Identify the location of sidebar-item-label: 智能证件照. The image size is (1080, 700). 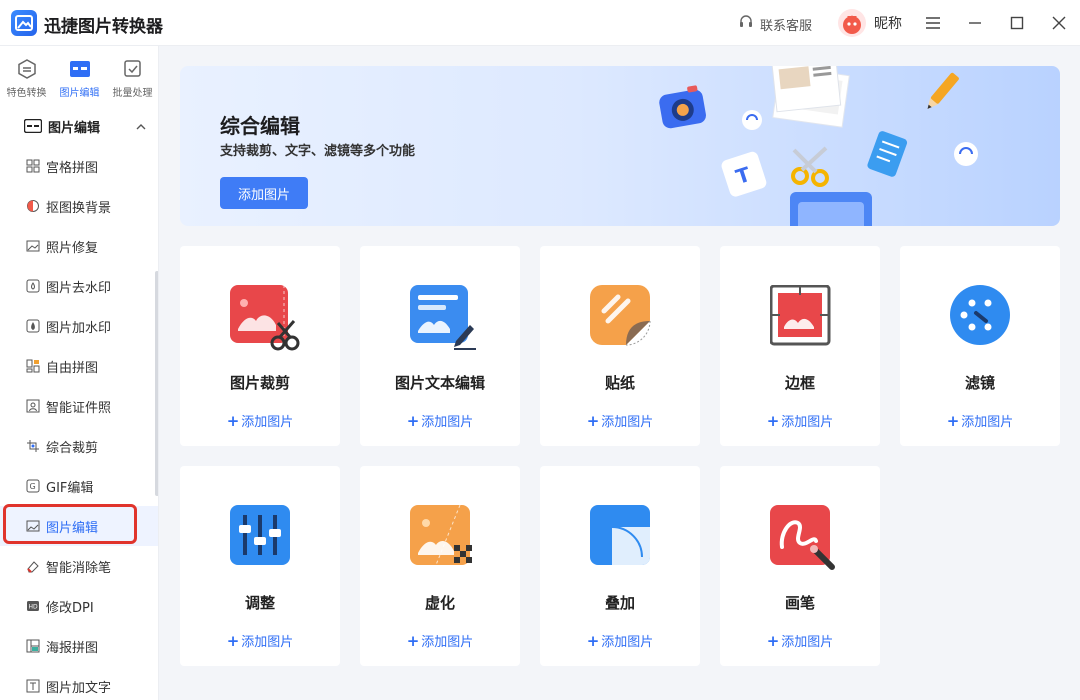
(79, 408).